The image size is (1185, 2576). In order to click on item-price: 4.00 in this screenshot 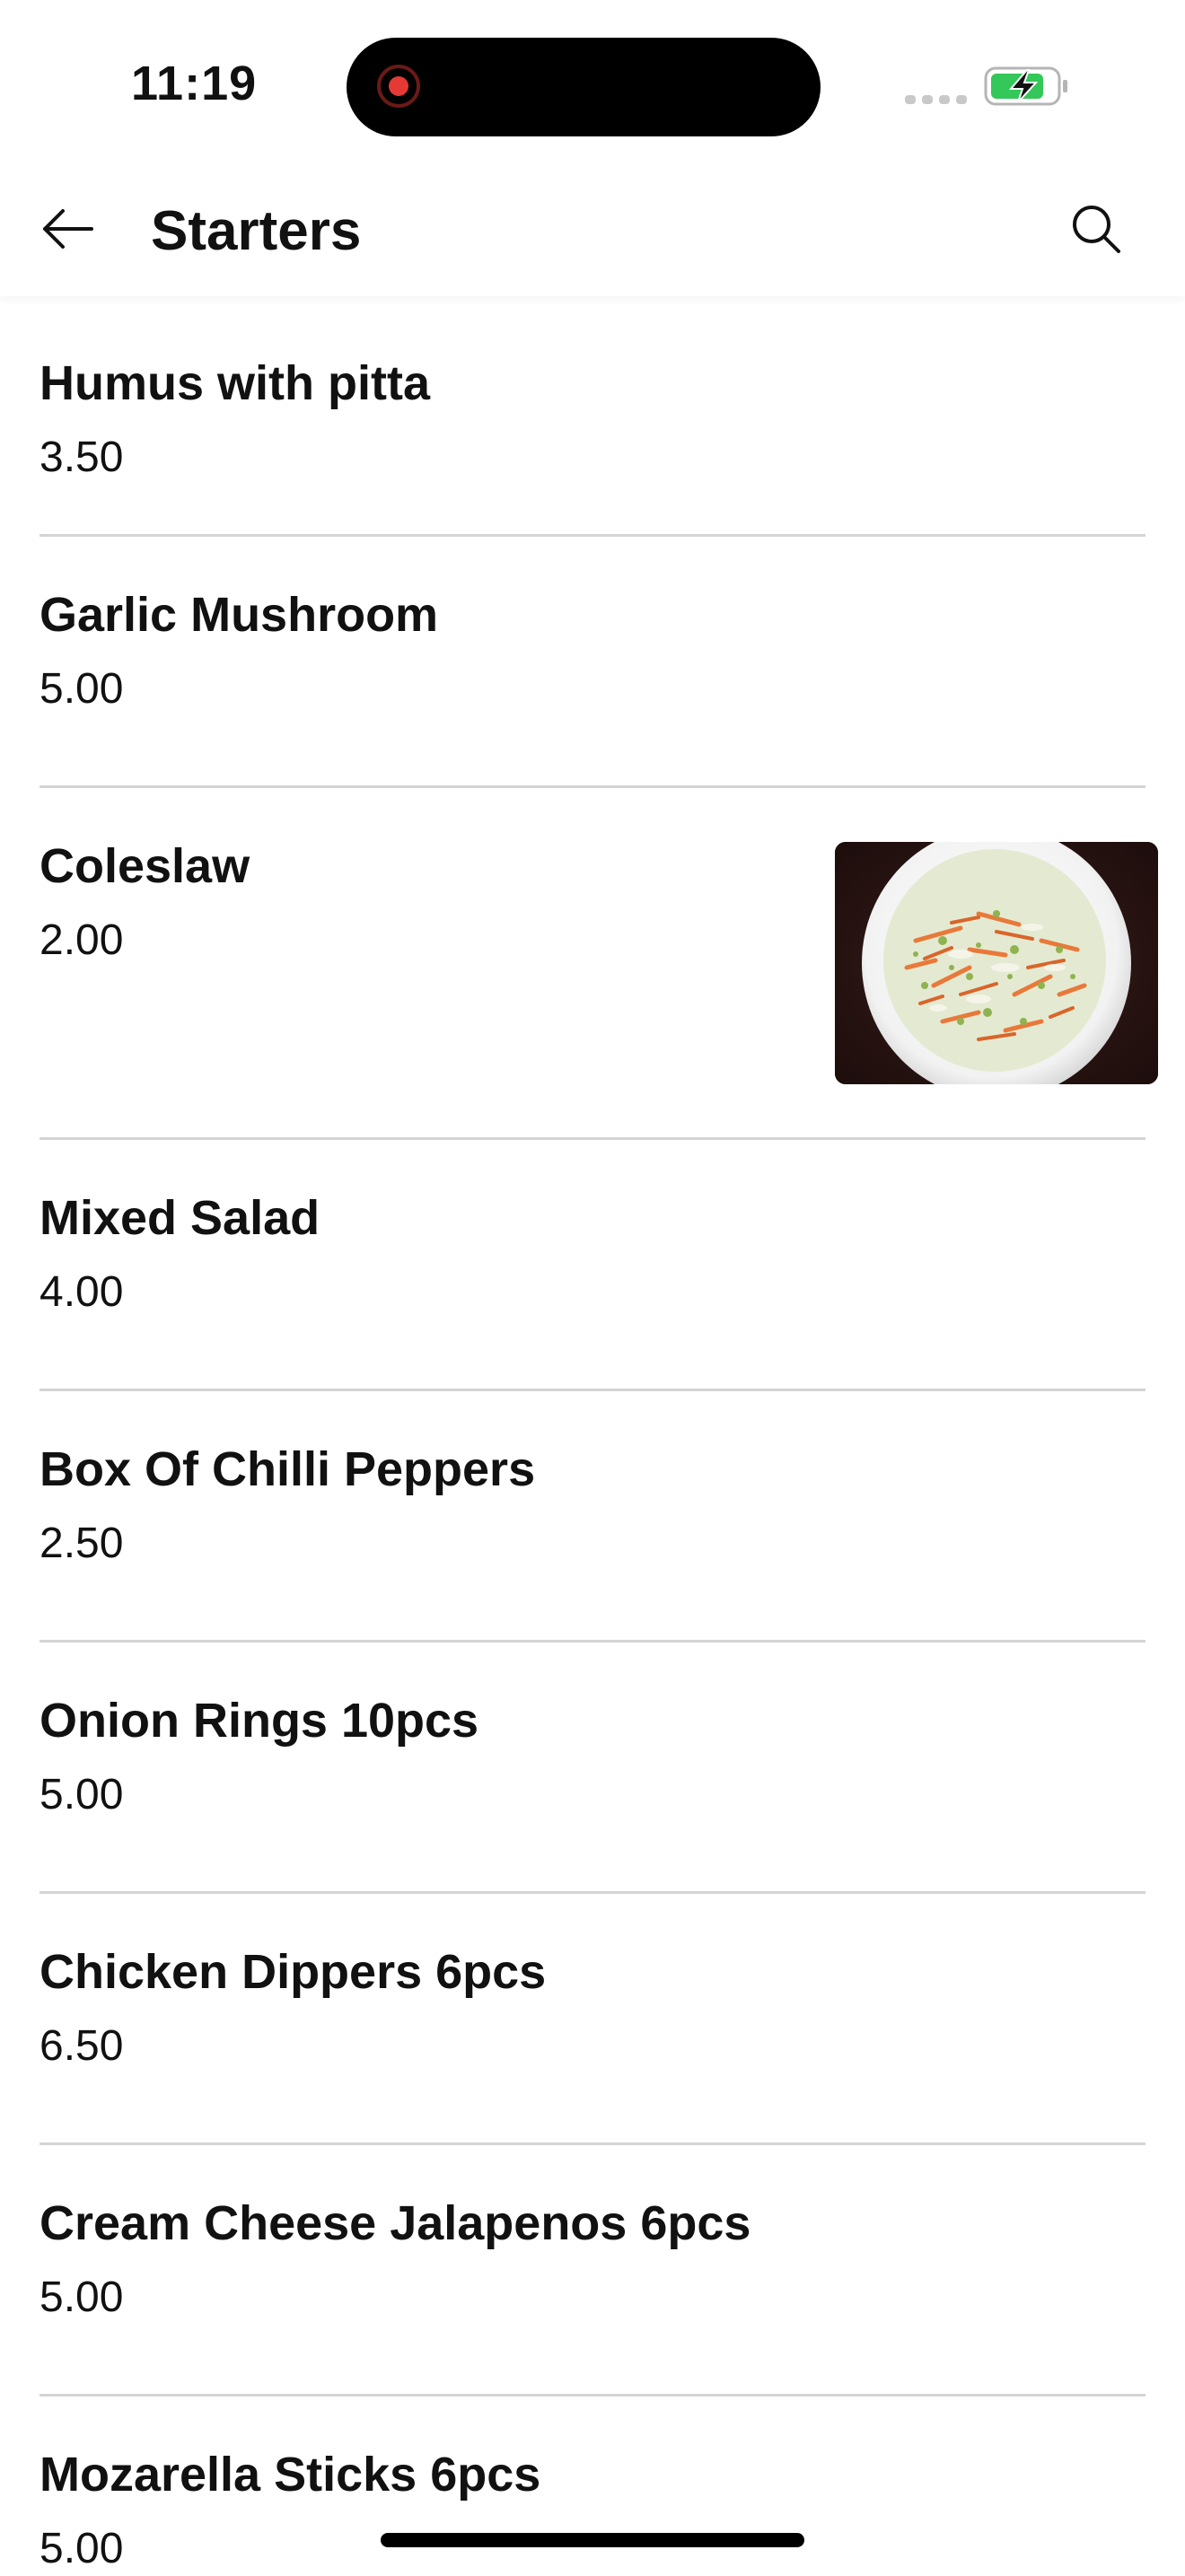, I will do `click(82, 1292)`.